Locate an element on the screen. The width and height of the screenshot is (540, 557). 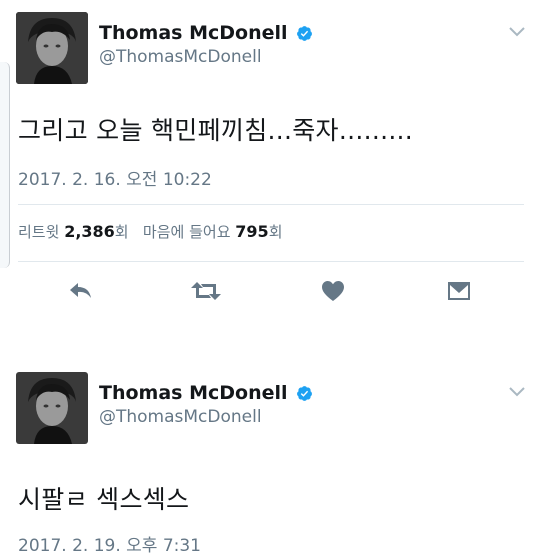
reply-icon is located at coordinates (80, 290).